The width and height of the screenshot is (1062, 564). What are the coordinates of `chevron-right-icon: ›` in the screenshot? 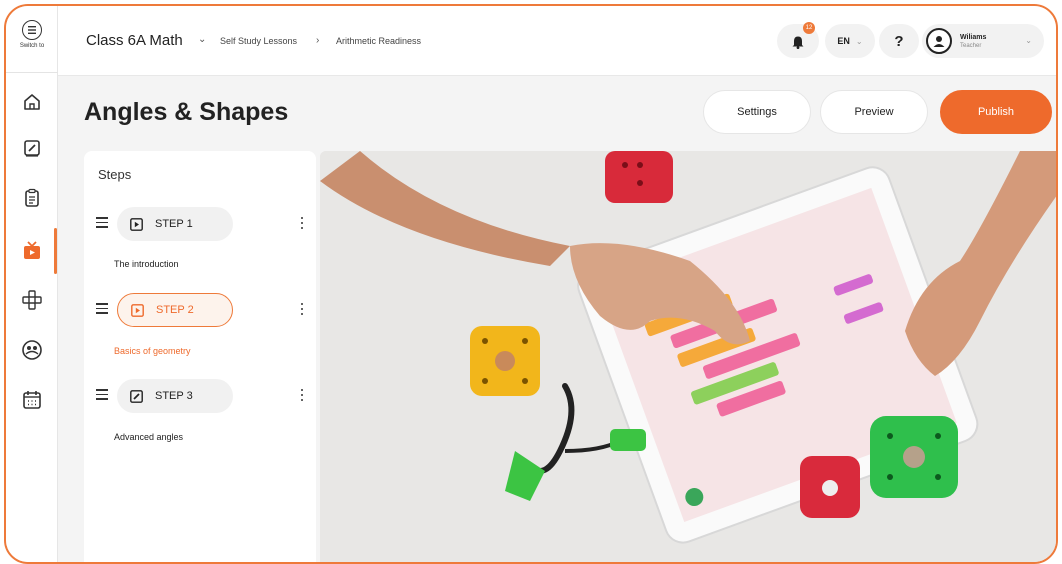 It's located at (318, 40).